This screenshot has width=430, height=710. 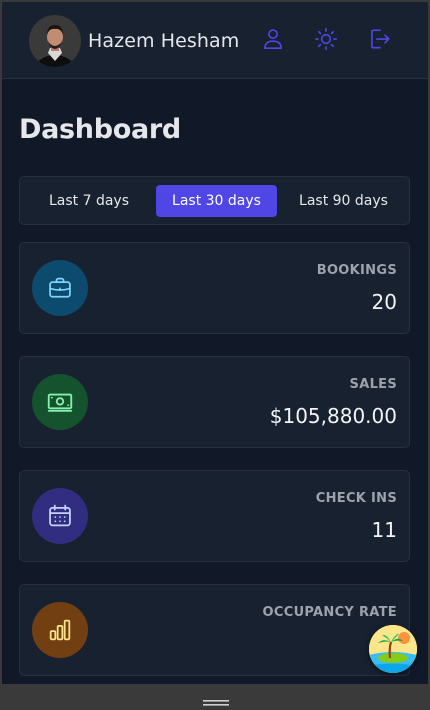 I want to click on header: Hazem Hesham, so click(x=215, y=40).